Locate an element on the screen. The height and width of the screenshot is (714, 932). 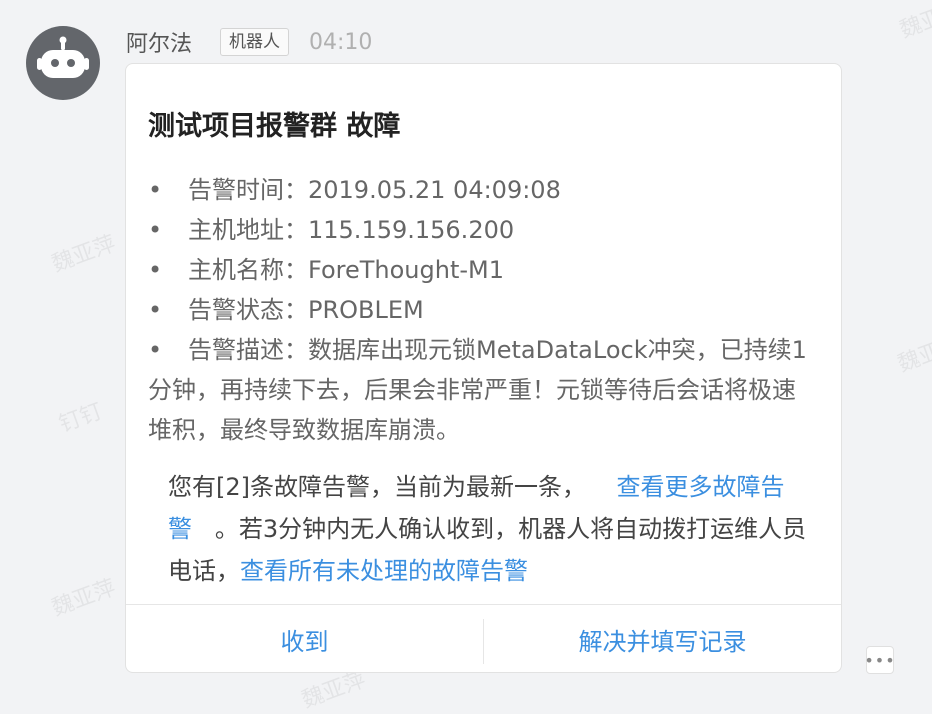
more-options-button: ••• is located at coordinates (880, 660).